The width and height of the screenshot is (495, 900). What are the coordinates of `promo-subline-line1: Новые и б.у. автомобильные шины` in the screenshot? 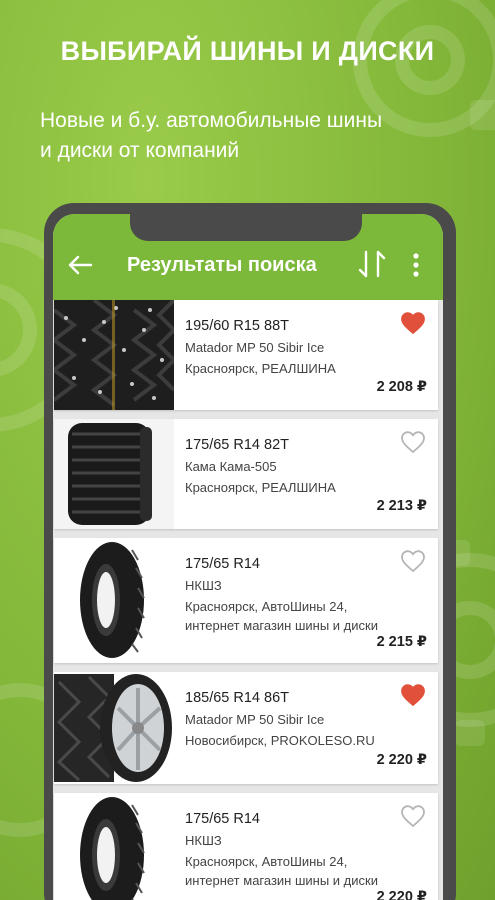 It's located at (211, 120).